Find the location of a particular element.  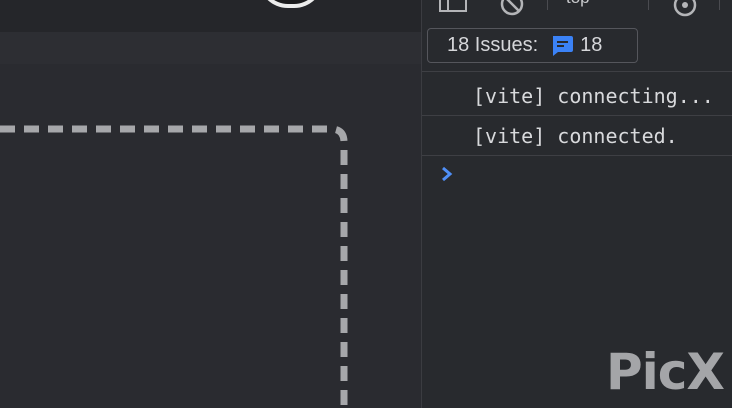

console-message: [vite] connected. is located at coordinates (577, 136).